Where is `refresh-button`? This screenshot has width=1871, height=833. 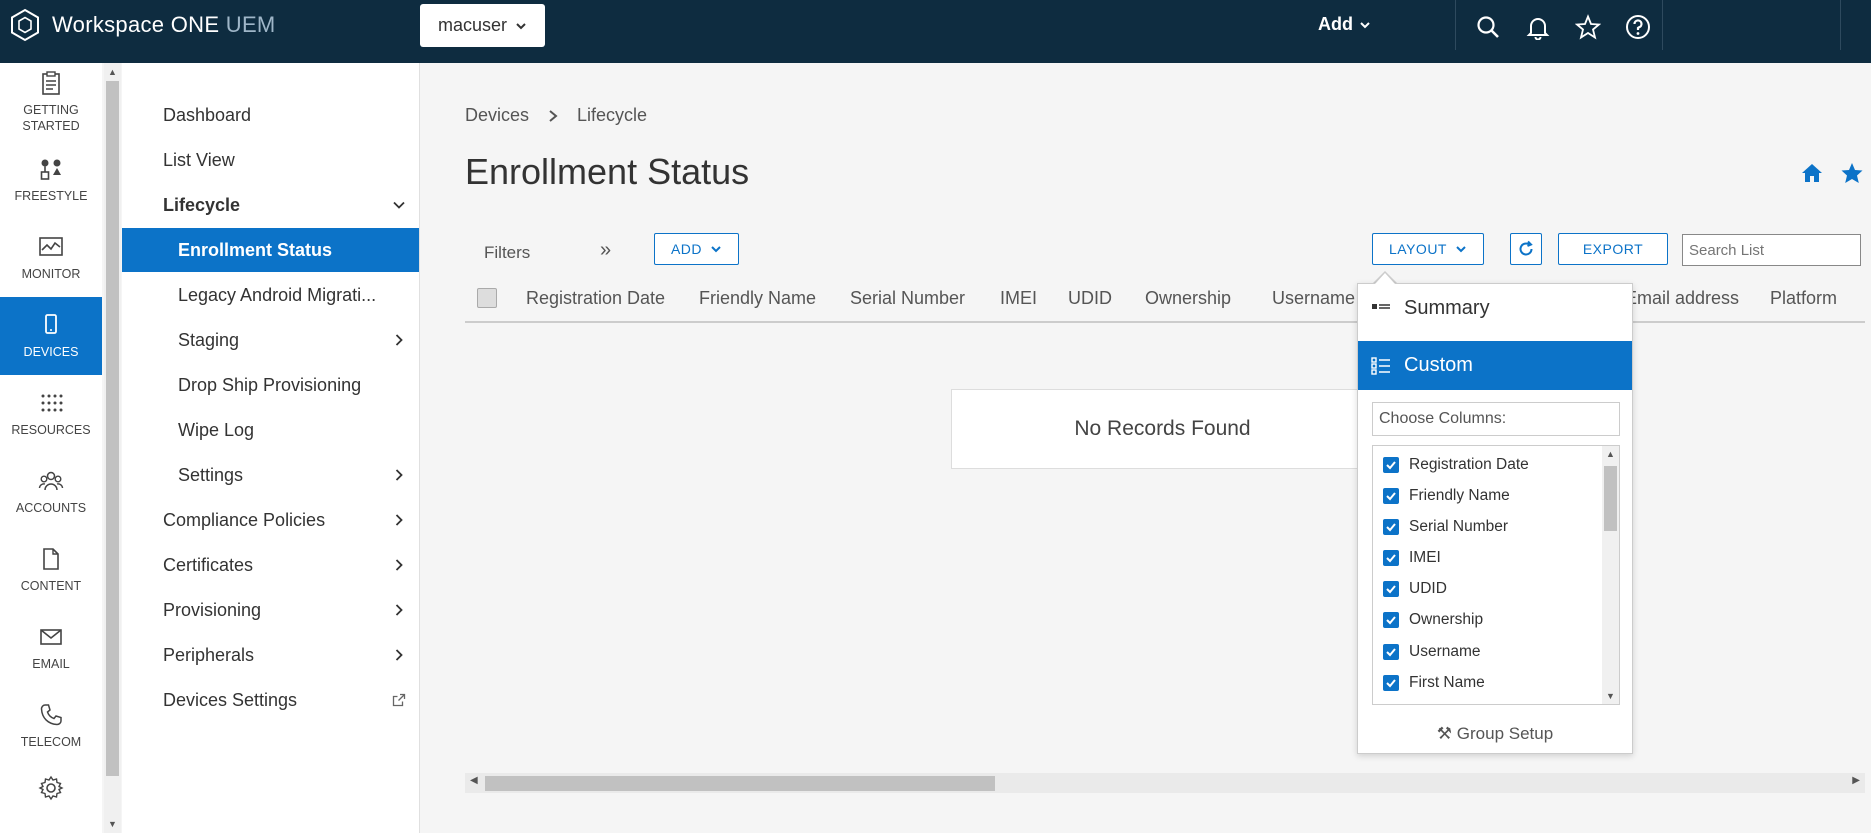 refresh-button is located at coordinates (1526, 249).